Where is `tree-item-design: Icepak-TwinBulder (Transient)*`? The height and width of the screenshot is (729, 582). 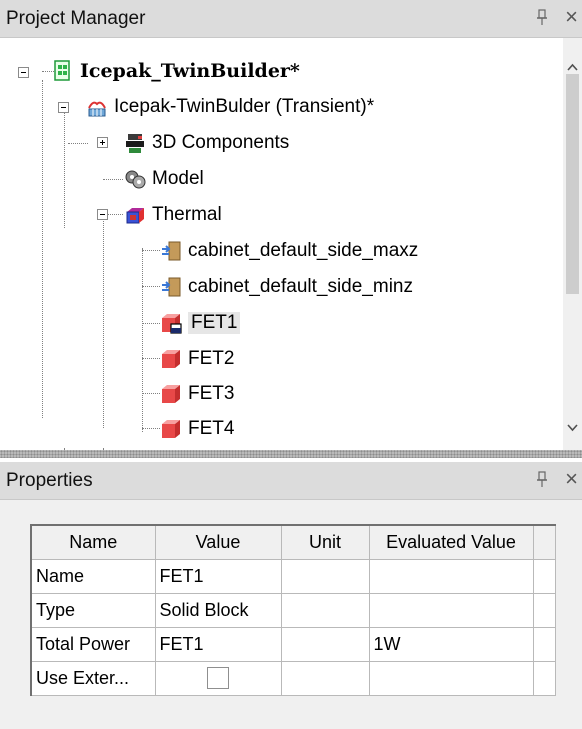 tree-item-design: Icepak-TwinBulder (Transient)* is located at coordinates (230, 107).